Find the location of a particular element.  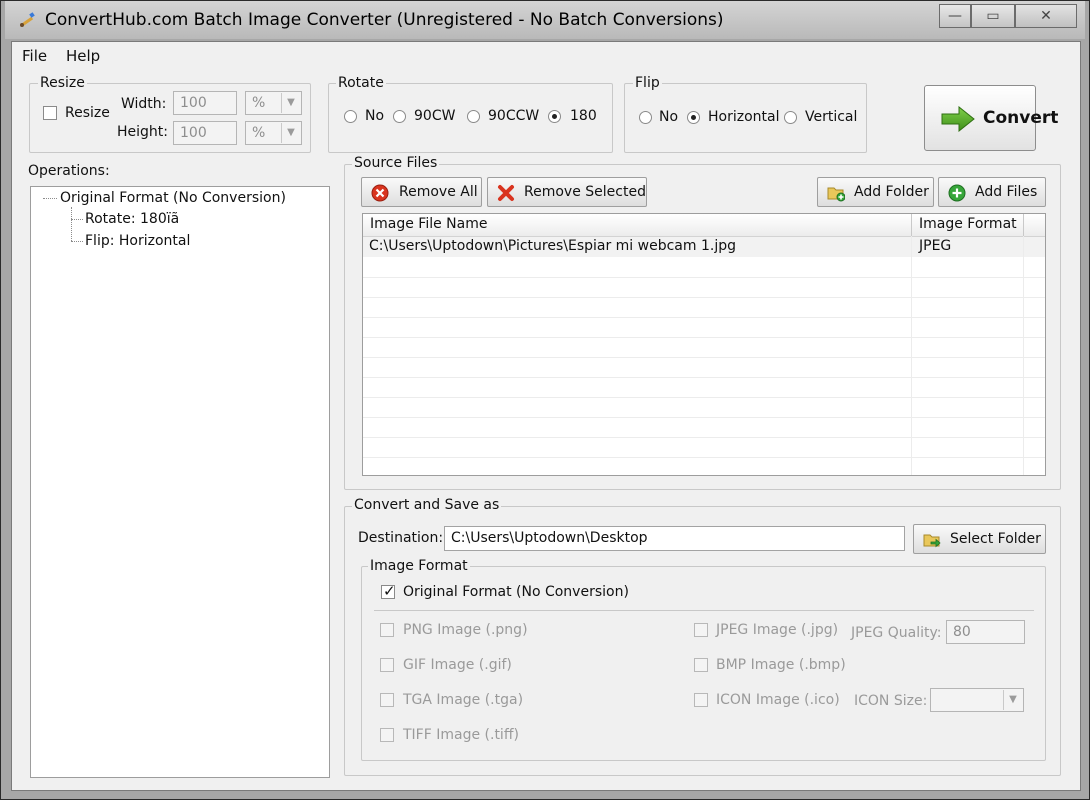

add-folder-label: Add Folder is located at coordinates (891, 192).